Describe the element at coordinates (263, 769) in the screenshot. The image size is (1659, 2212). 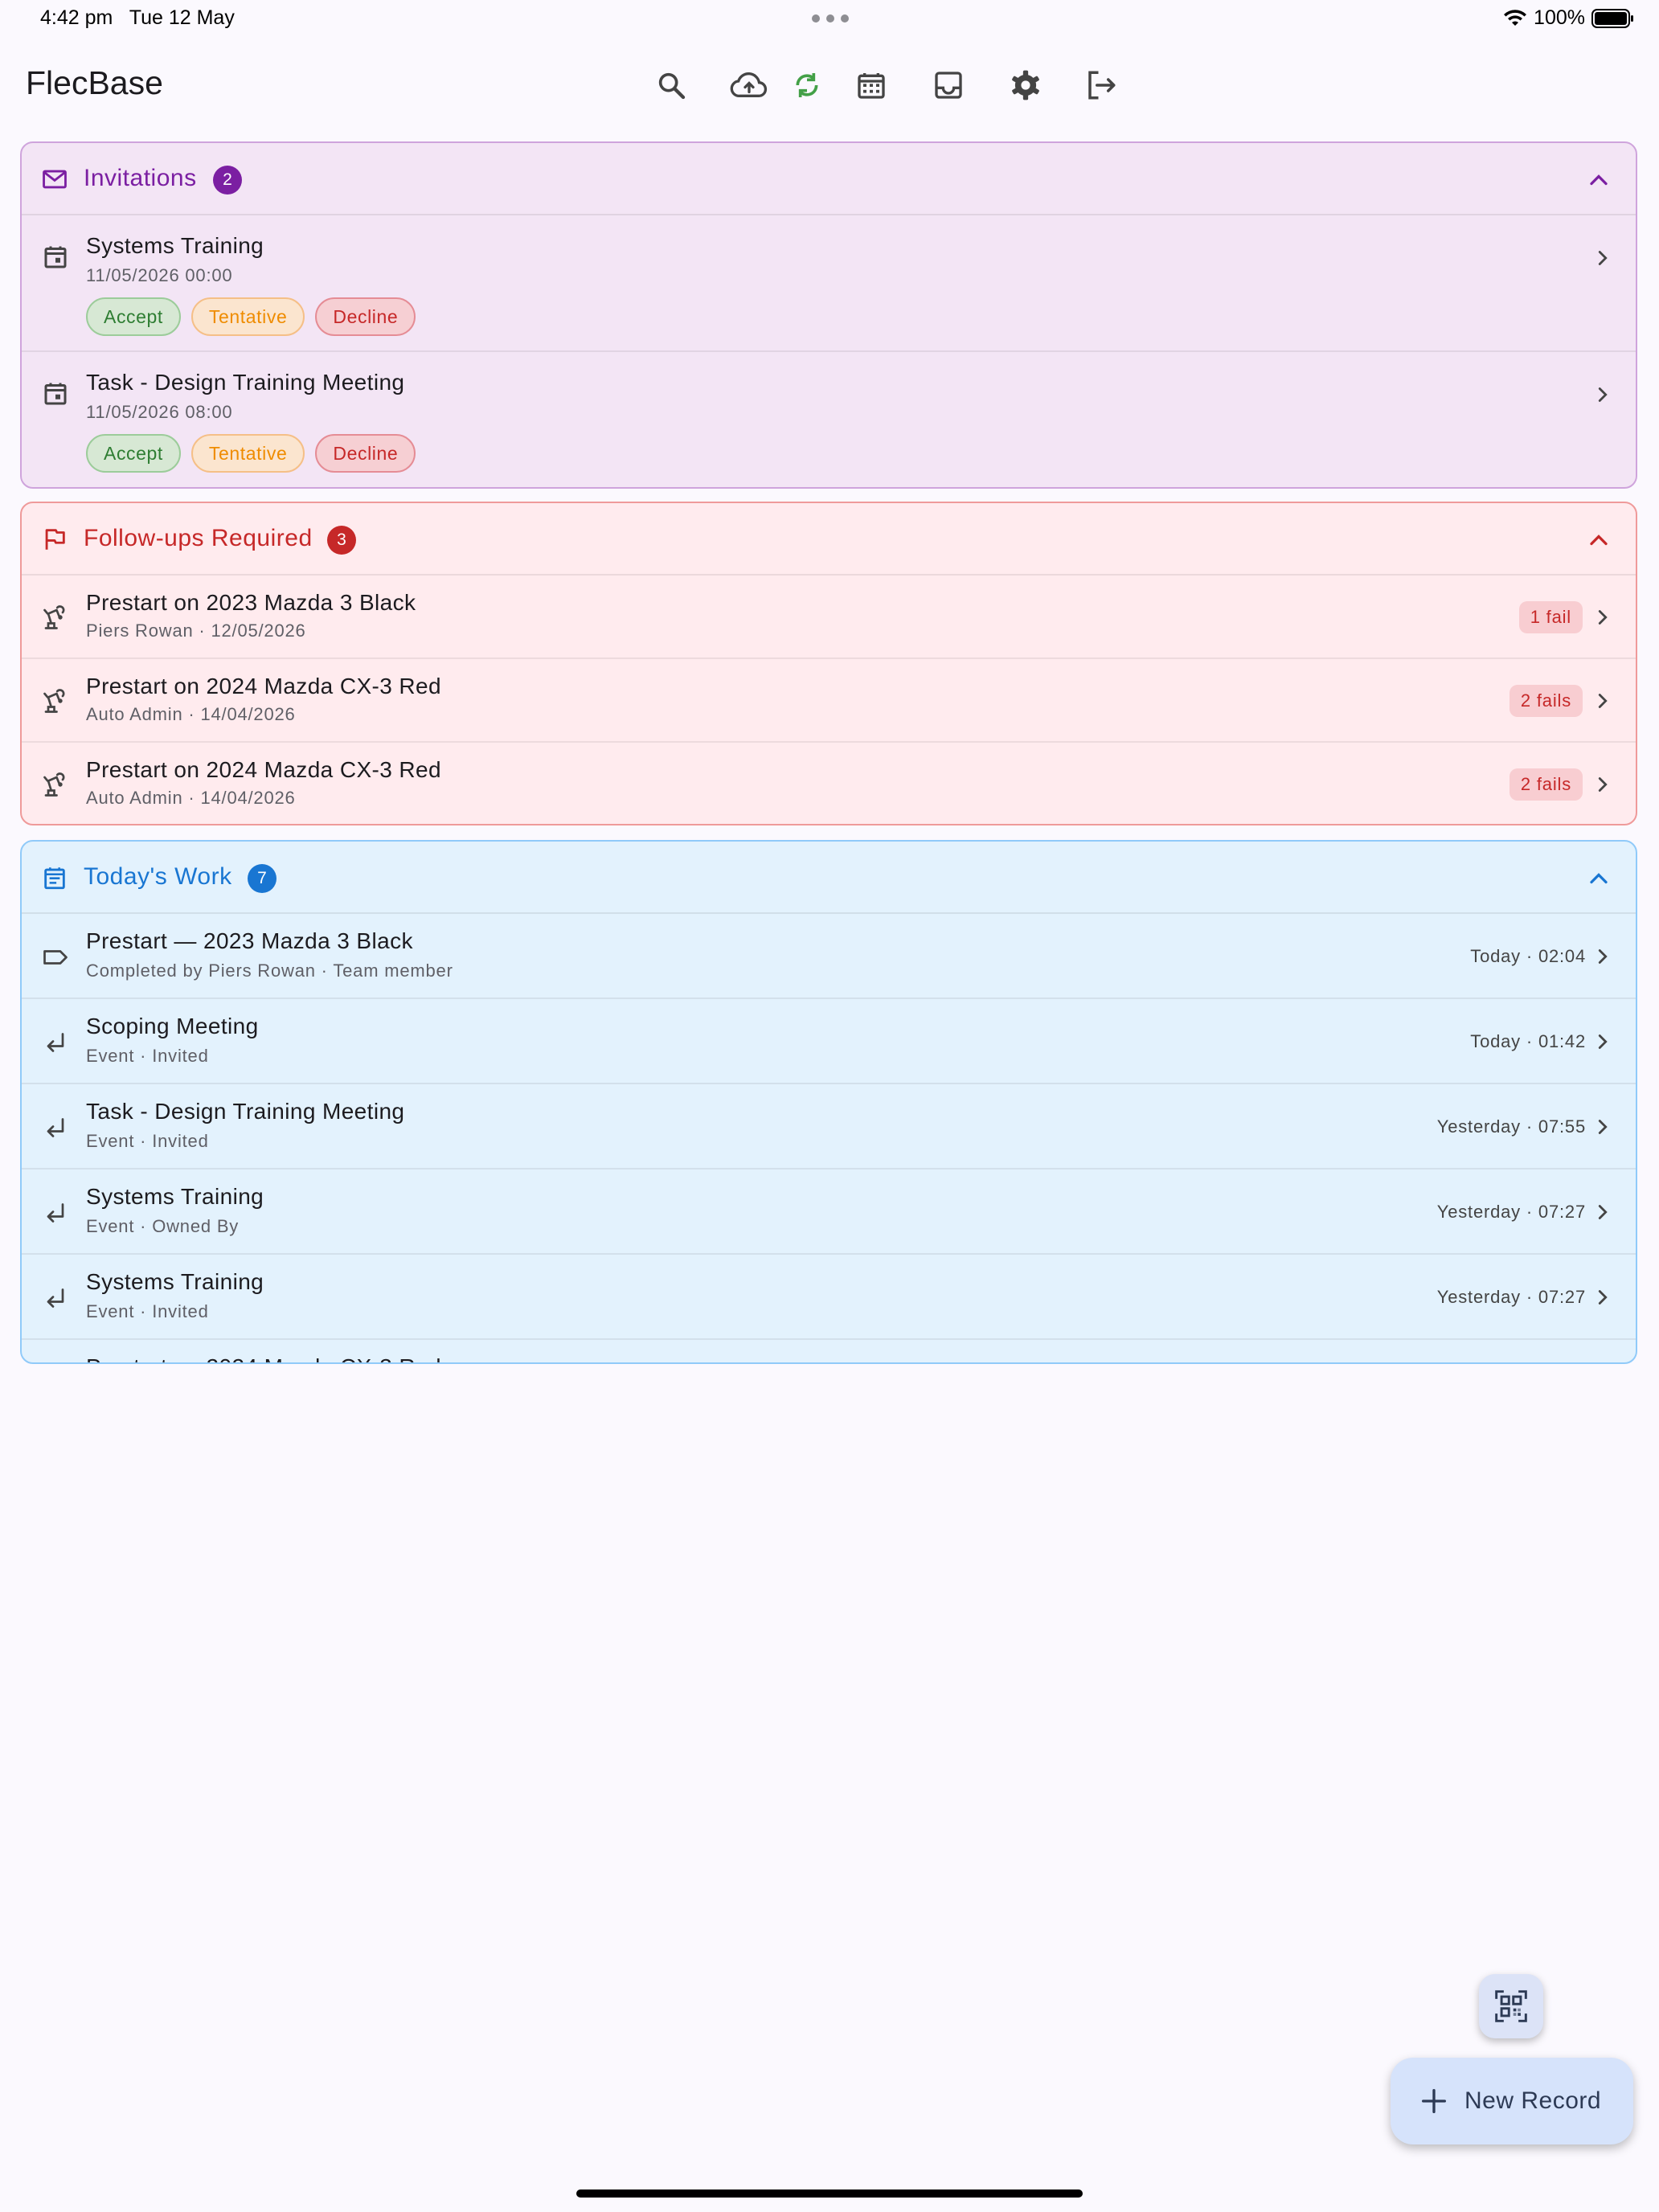
I see `followup-title: Prestart on 2024 Mazda CX-3 Red` at that location.